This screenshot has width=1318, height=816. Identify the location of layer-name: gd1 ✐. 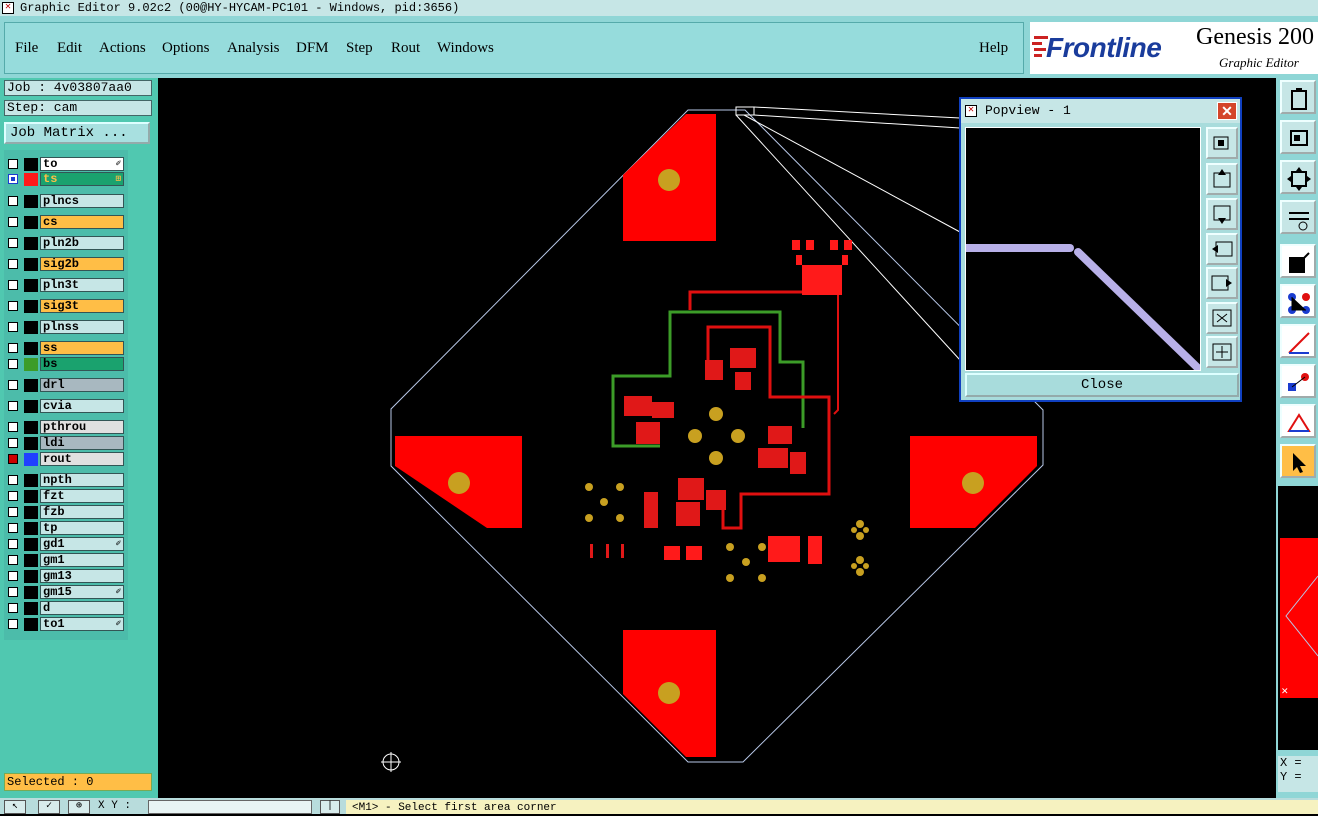
(82, 544).